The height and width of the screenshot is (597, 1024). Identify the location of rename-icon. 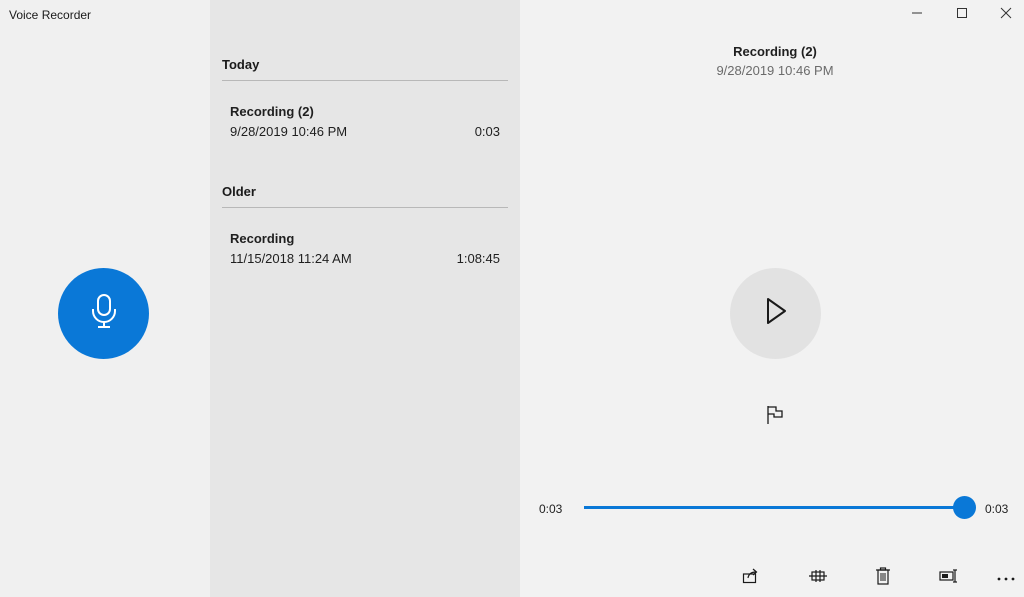
(949, 578).